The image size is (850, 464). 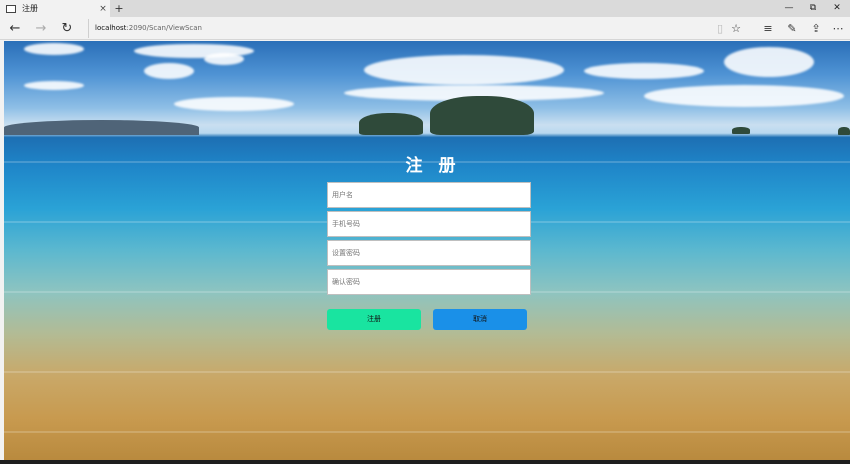 What do you see at coordinates (429, 195) in the screenshot?
I see `username-input` at bounding box center [429, 195].